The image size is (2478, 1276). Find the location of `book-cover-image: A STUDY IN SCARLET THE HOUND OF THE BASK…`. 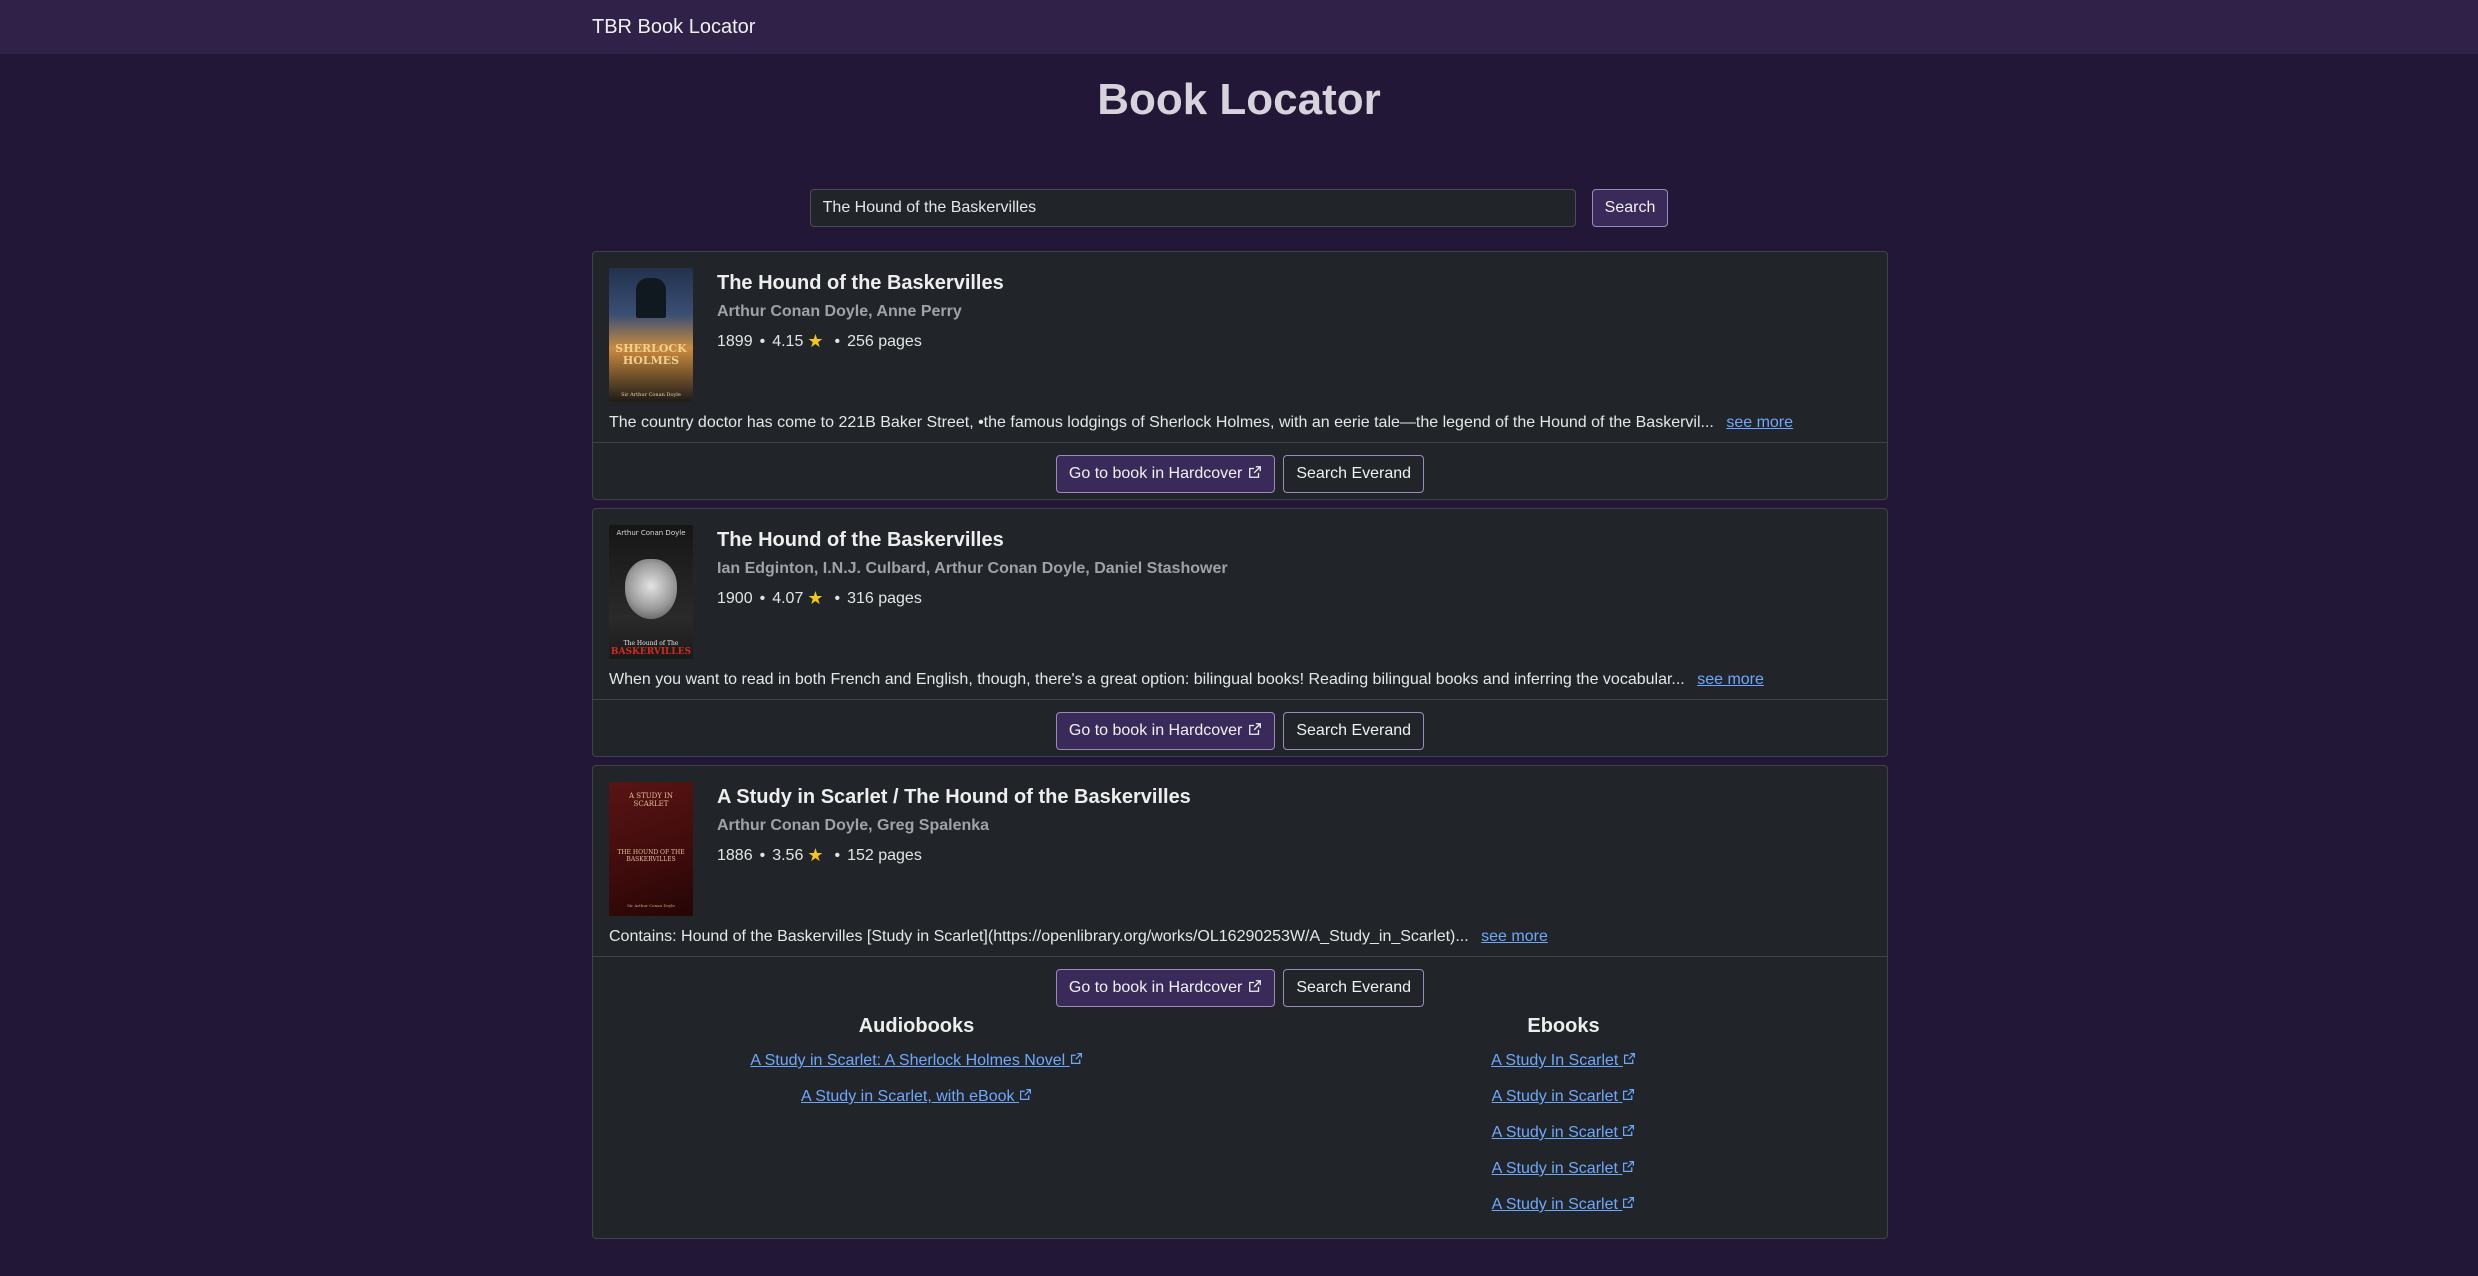

book-cover-image: A STUDY IN SCARLET THE HOUND OF THE BASK… is located at coordinates (651, 849).